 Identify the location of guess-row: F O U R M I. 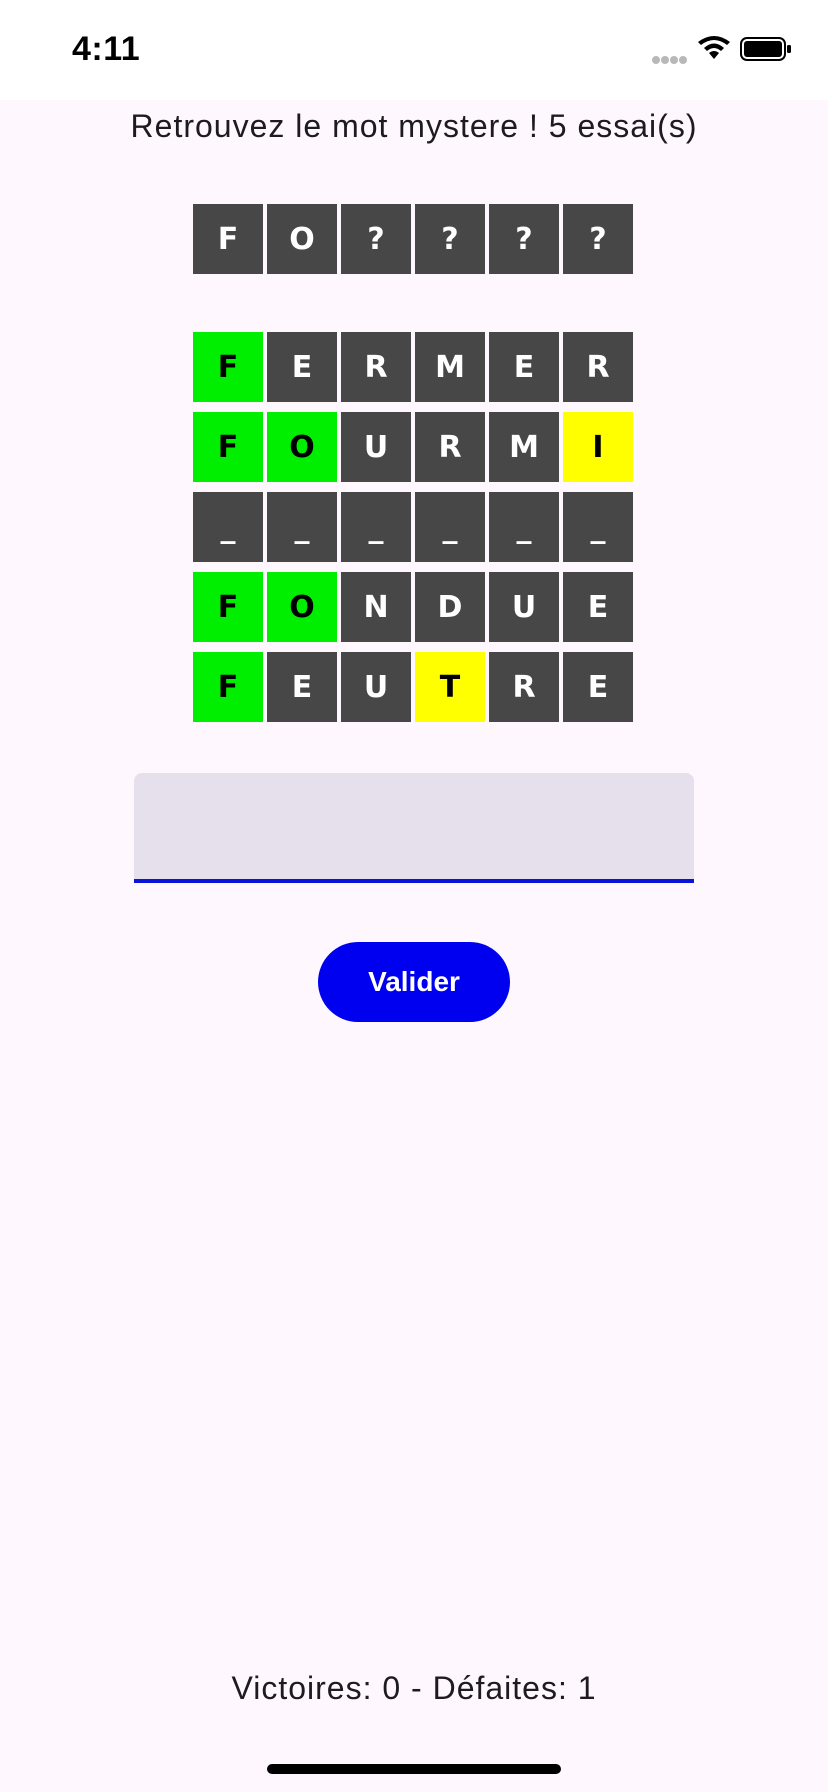
(414, 447).